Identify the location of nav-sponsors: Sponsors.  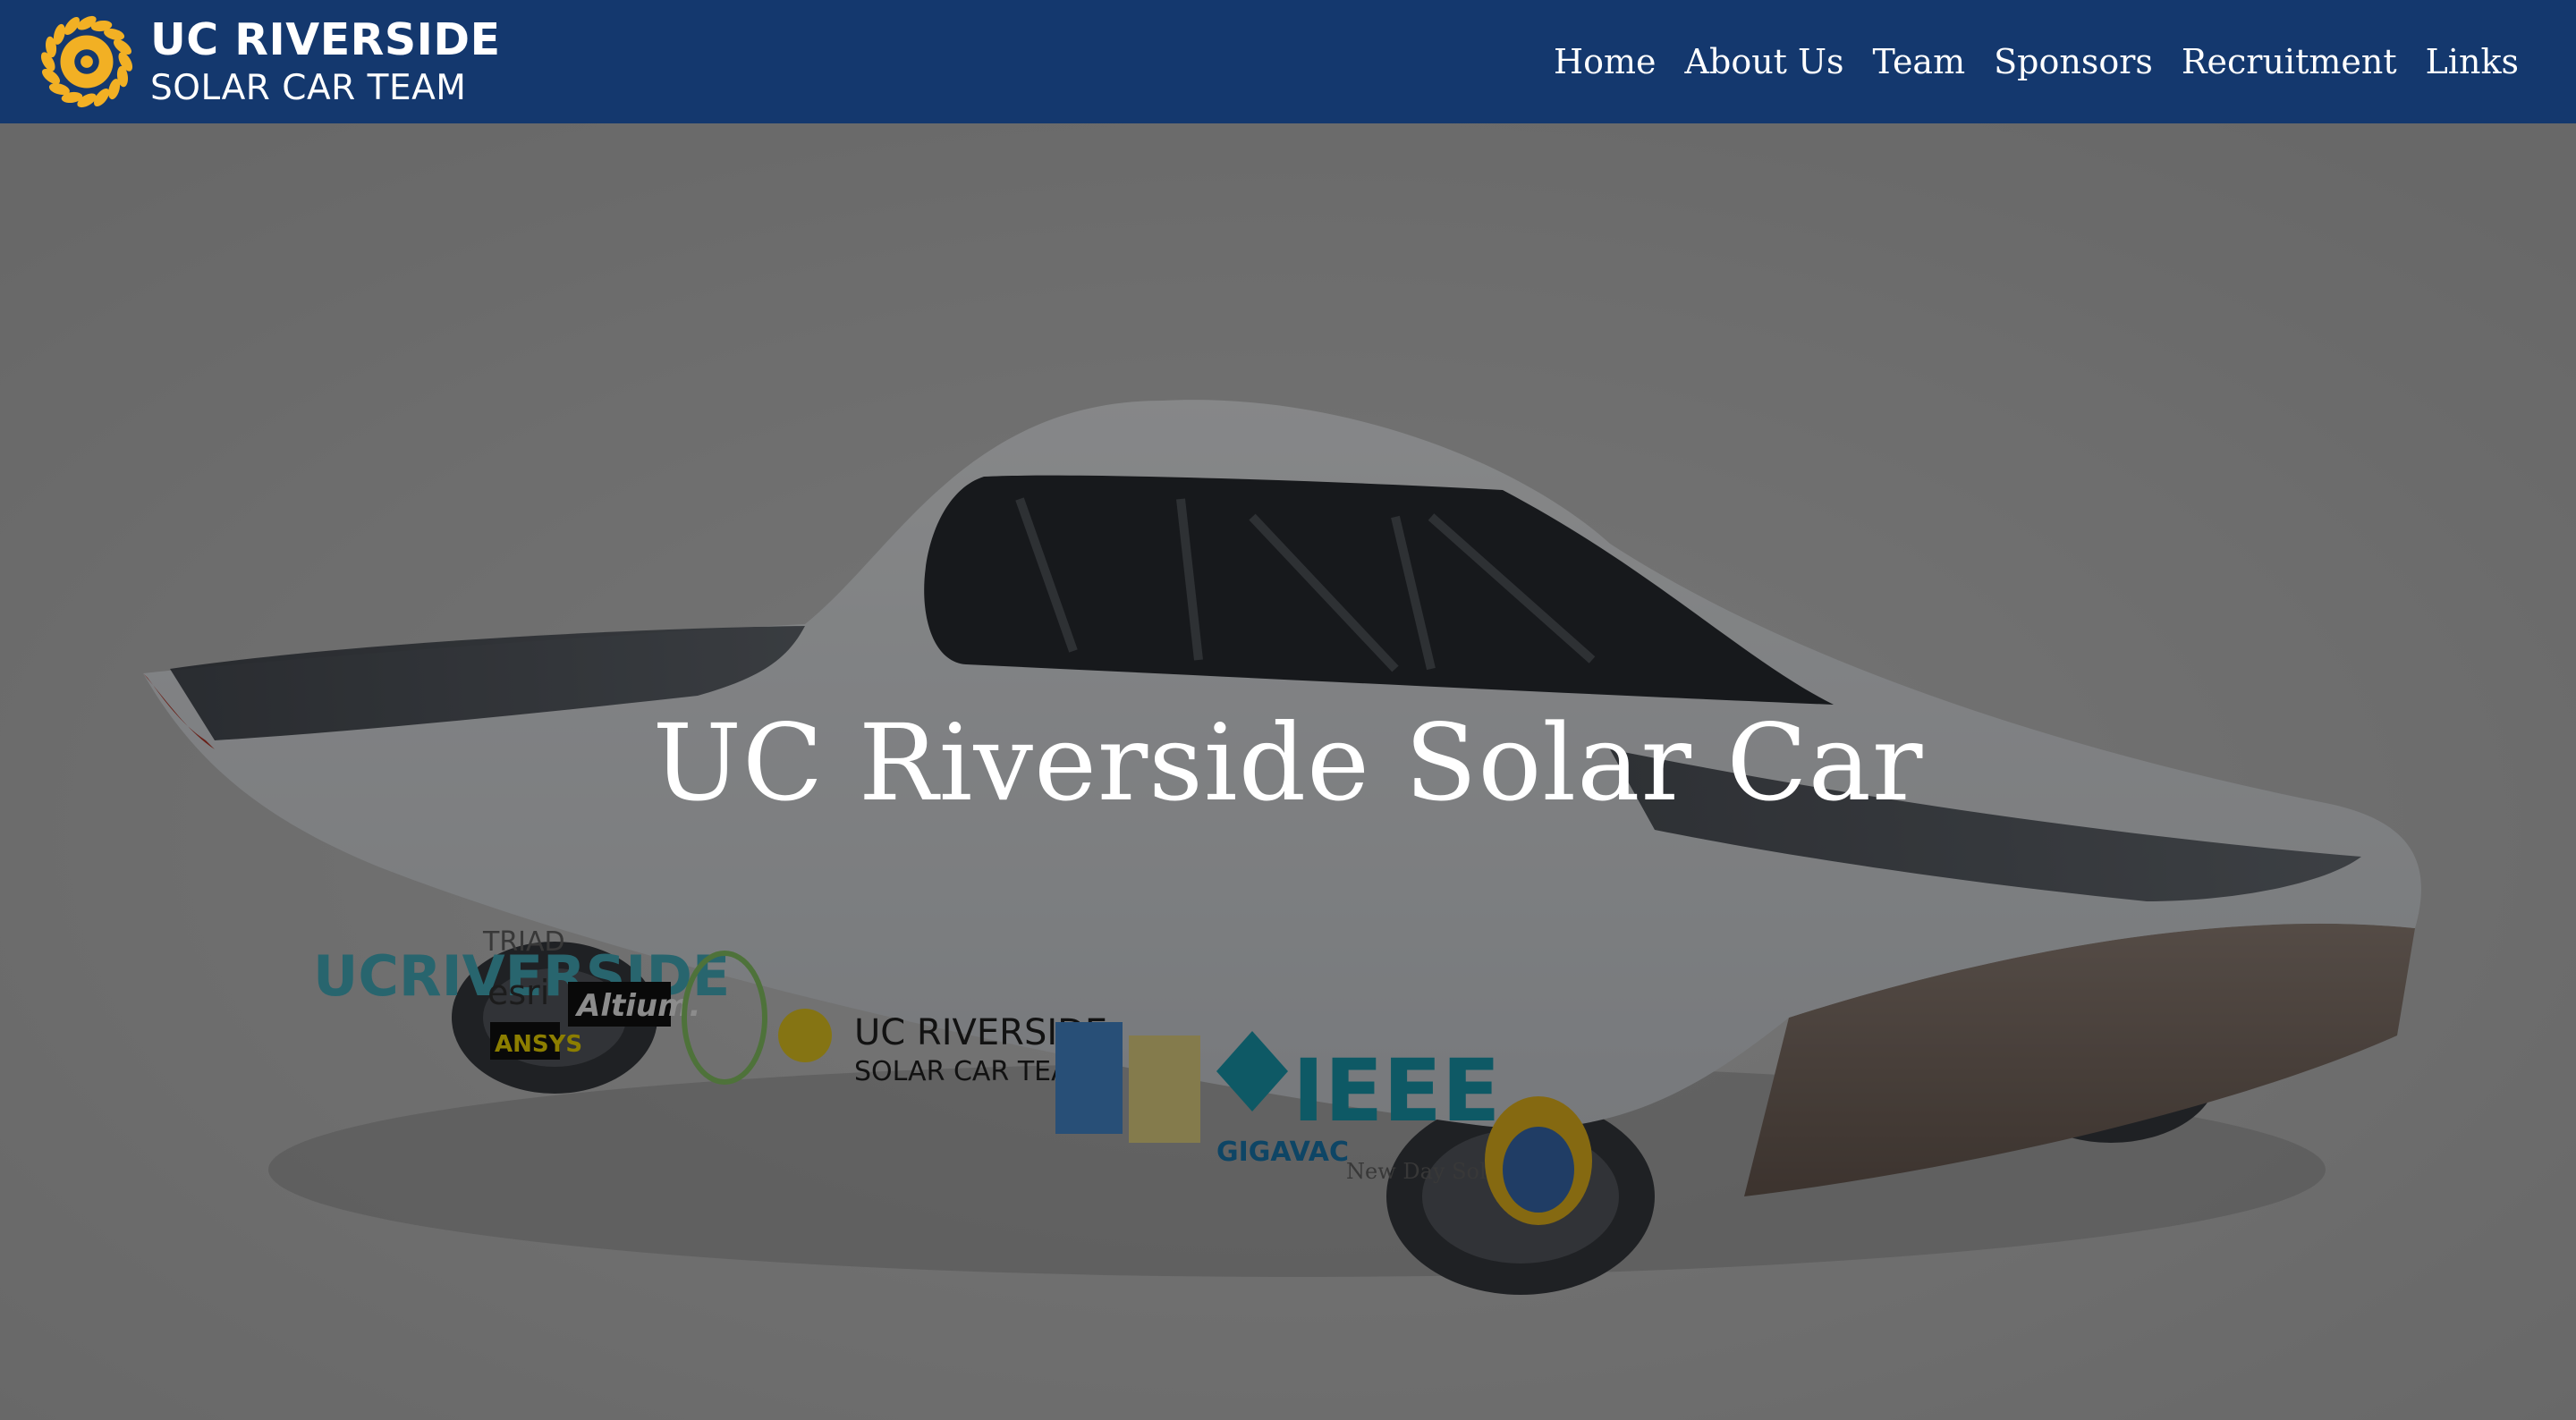
(2073, 61).